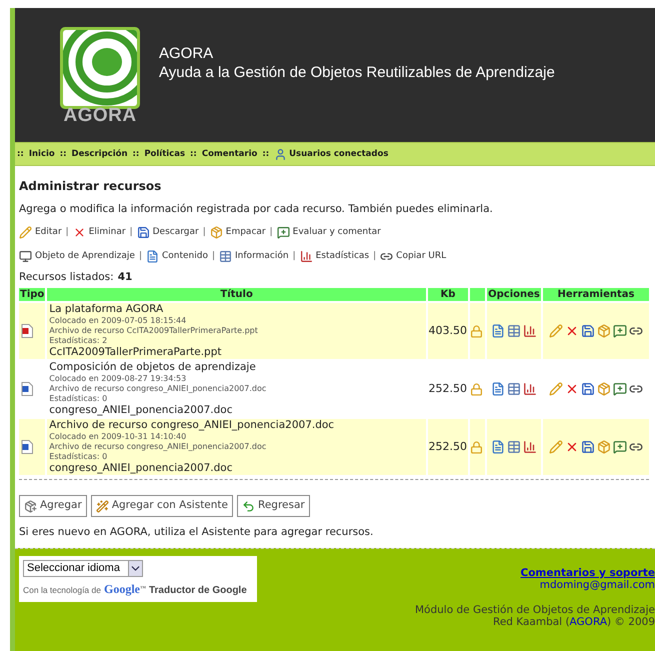 Image resolution: width=655 pixels, height=651 pixels. I want to click on wand-icon, so click(102, 506).